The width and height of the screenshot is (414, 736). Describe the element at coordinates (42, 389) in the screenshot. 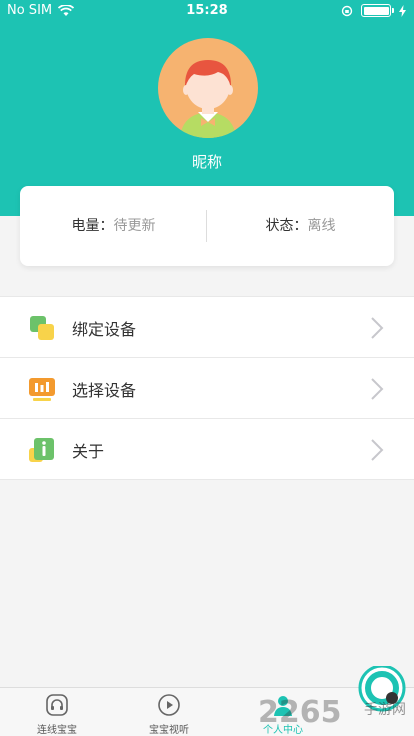

I see `select-device-icon` at that location.